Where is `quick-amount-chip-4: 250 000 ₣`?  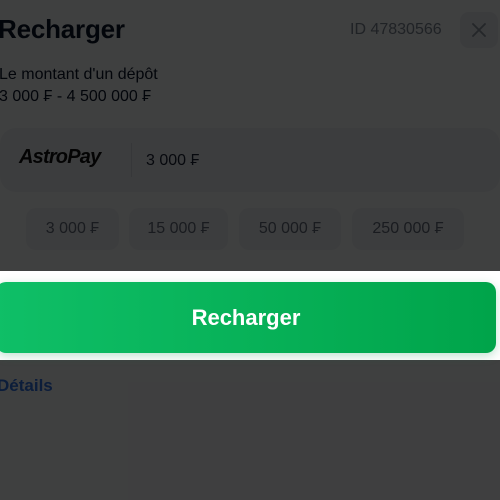
quick-amount-chip-4: 250 000 ₣ is located at coordinates (408, 229).